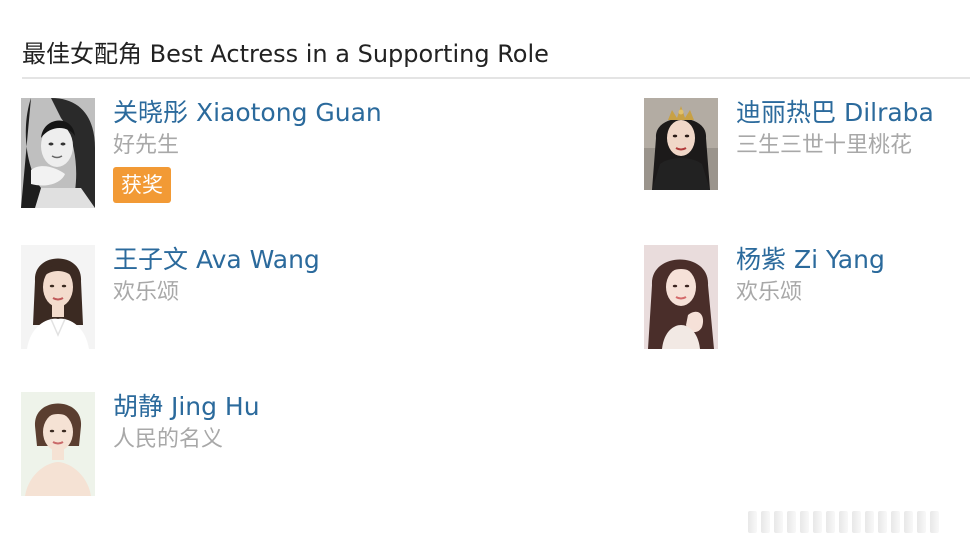 The image size is (970, 547). I want to click on nominee-card-ava-wang: 王子文 Ava Wang 欢乐颂, so click(181, 305).